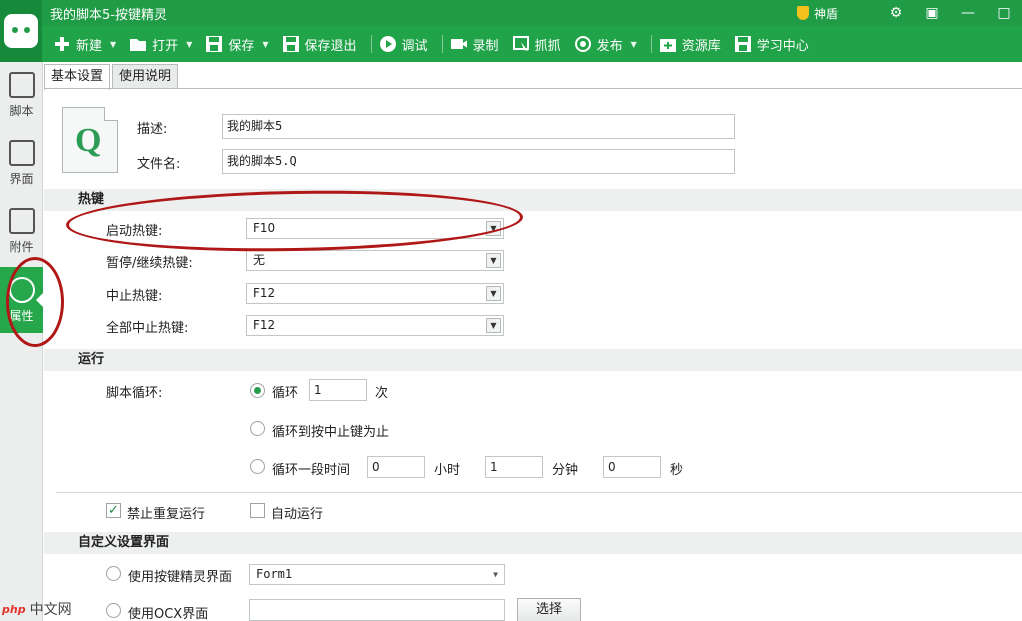  I want to click on gear-icon: ⚙, so click(896, 13).